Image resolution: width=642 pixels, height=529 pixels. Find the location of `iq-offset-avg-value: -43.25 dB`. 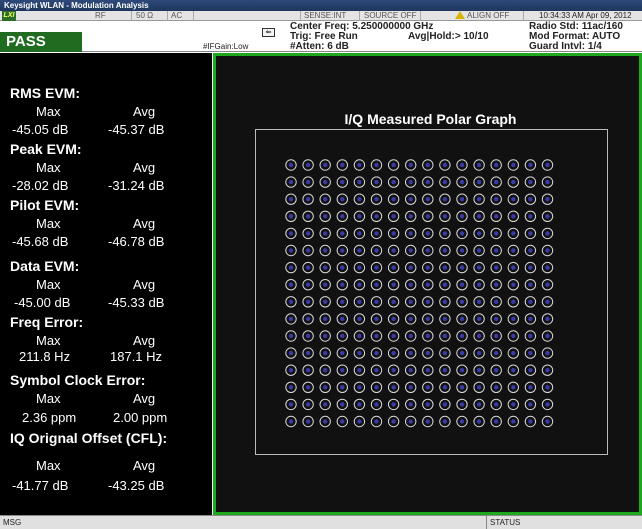

iq-offset-avg-value: -43.25 dB is located at coordinates (136, 485).